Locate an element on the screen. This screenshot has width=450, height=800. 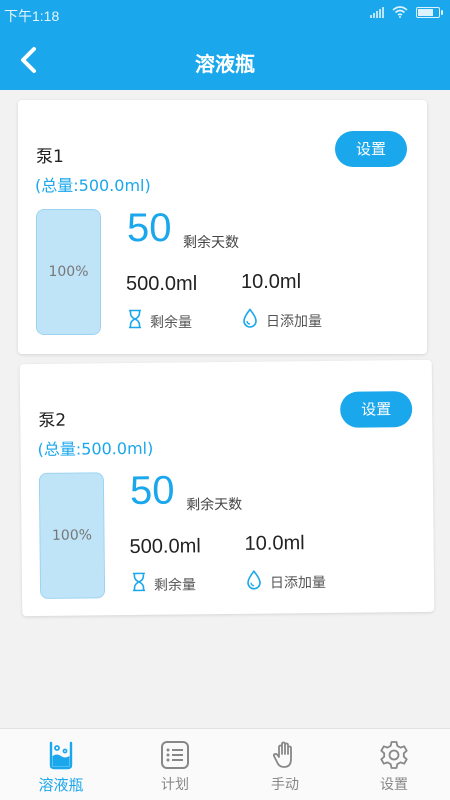
bottom-tab-bar: 溶液瓶 计划 手动 设置 is located at coordinates (225, 764).